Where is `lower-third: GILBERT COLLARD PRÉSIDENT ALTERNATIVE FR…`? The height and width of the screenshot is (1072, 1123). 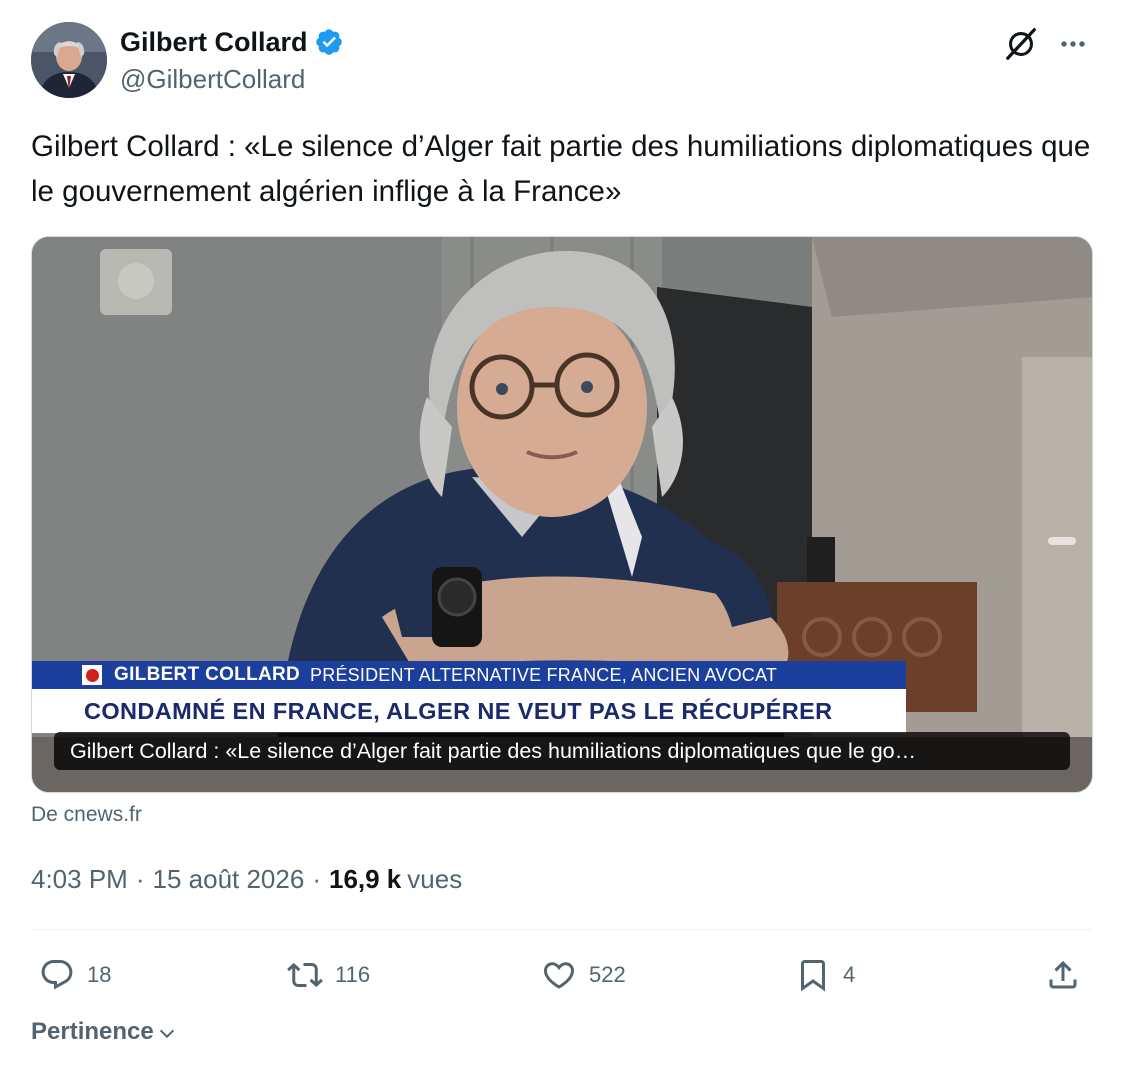
lower-third: GILBERT COLLARD PRÉSIDENT ALTERNATIVE FR… is located at coordinates (469, 697).